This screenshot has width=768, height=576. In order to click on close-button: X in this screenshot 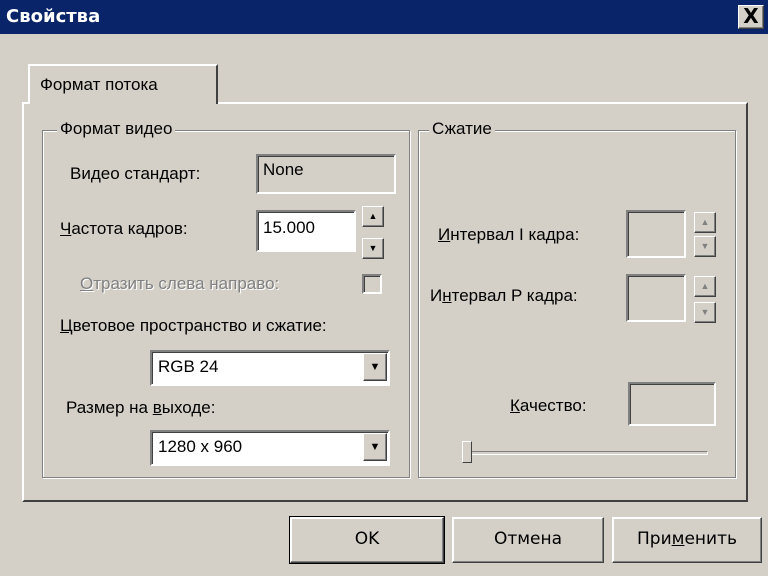, I will do `click(751, 17)`.